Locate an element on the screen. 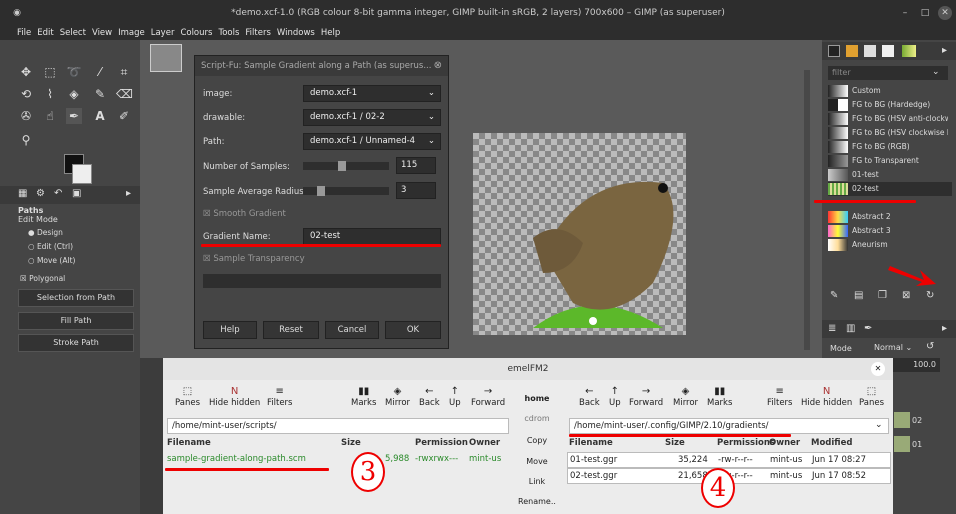  duplicate-gradient-icon: ❐ is located at coordinates (882, 295).